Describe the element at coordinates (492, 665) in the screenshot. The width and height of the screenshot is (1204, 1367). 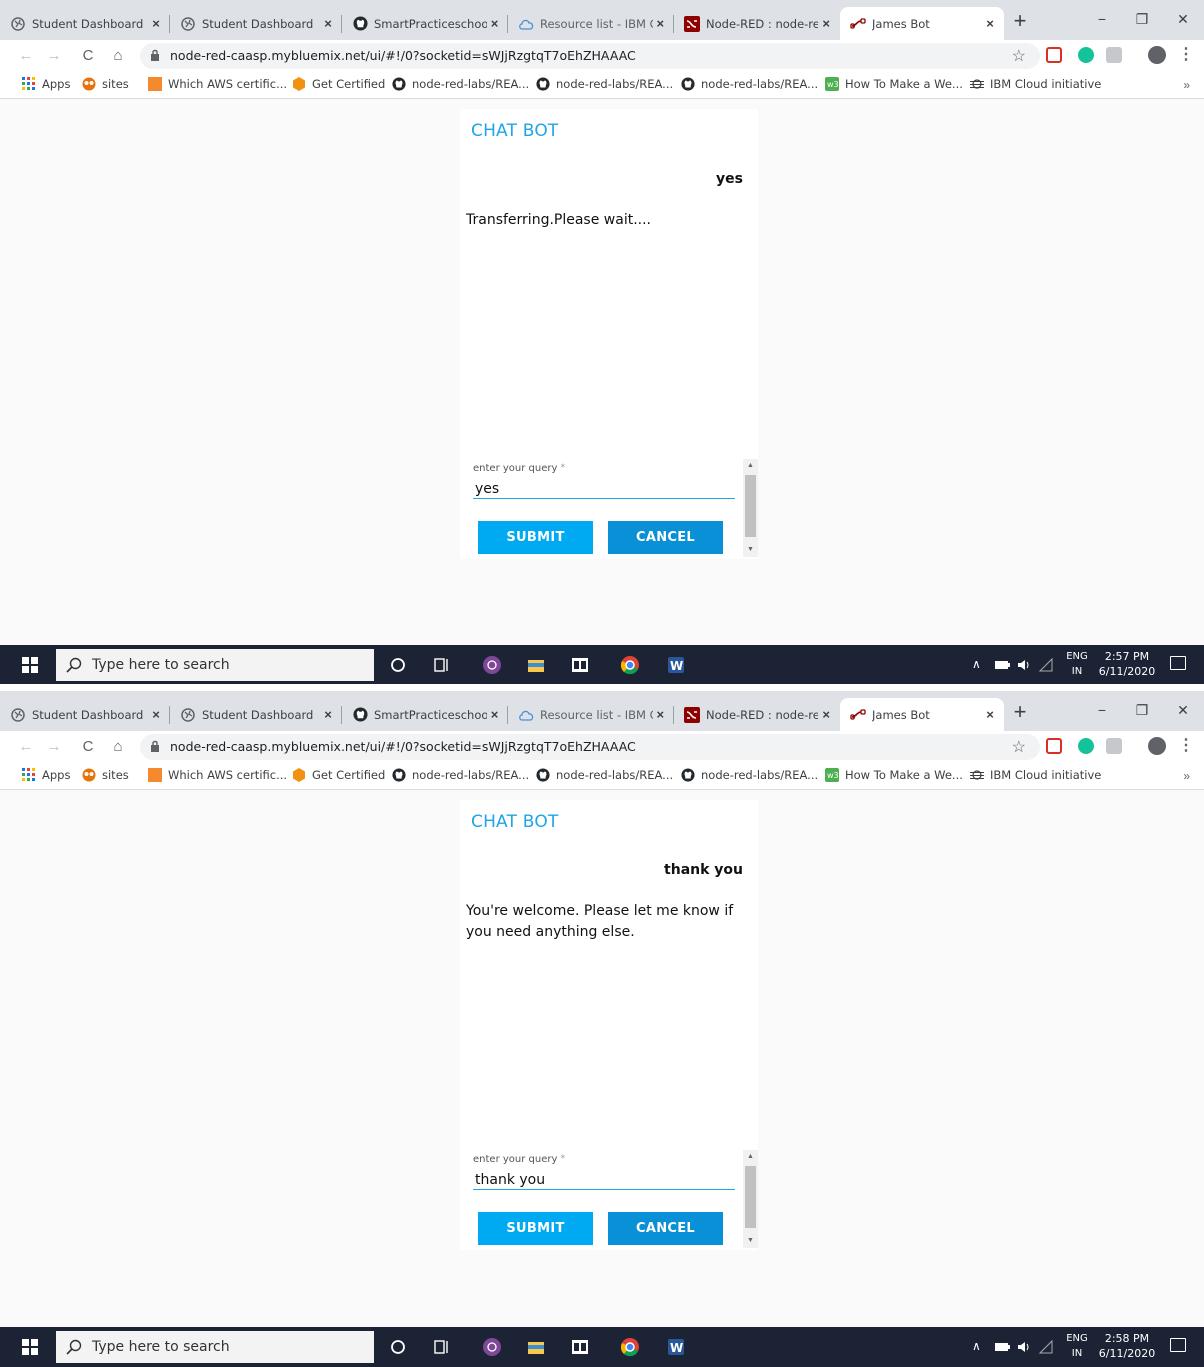
I see `tor-browser-icon` at that location.